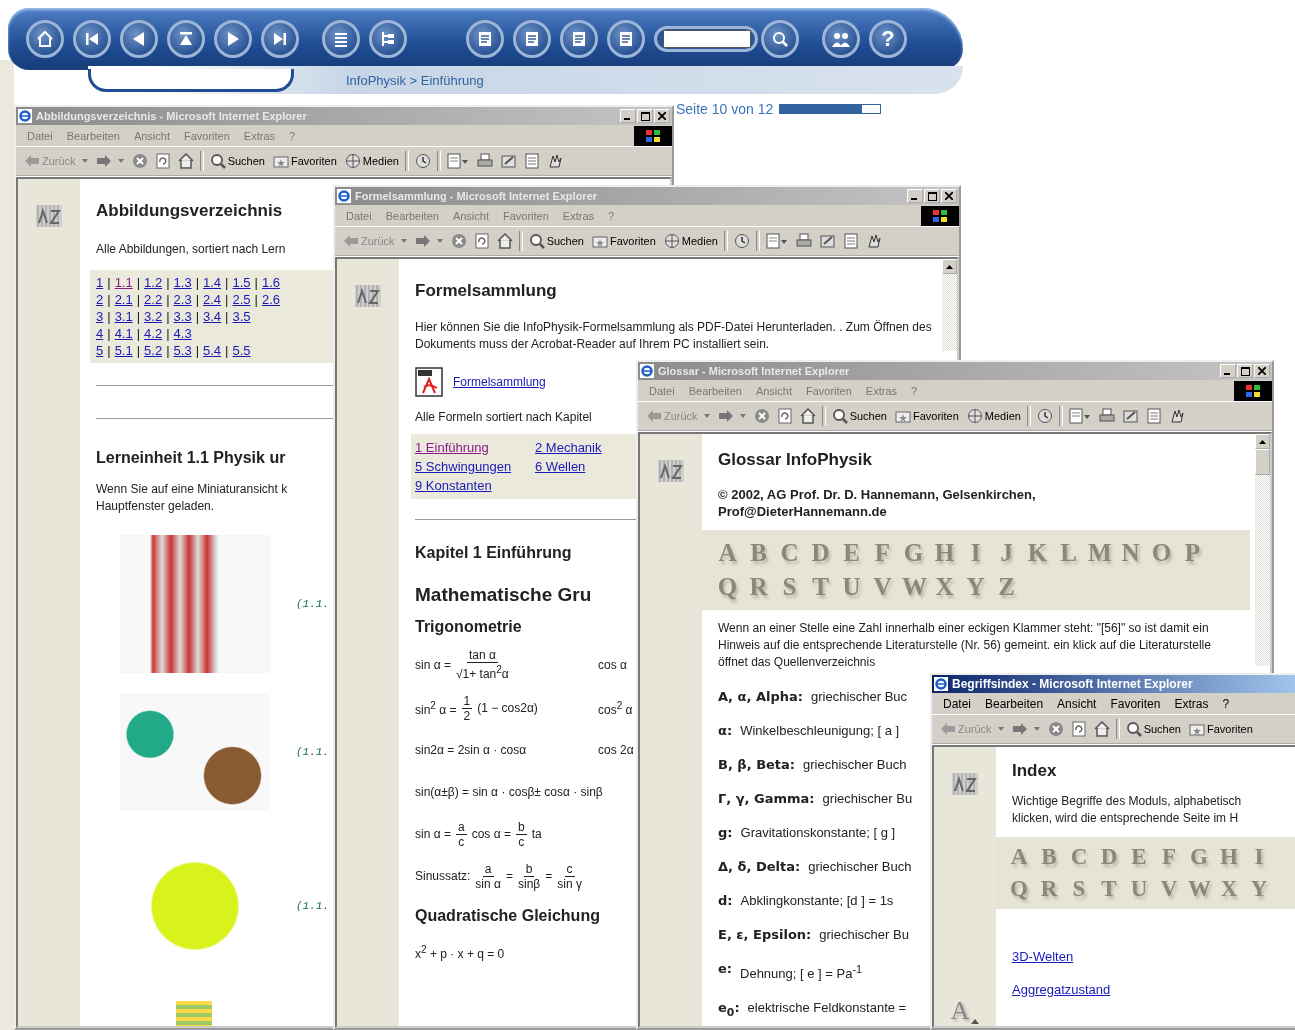 The image size is (1295, 1030). What do you see at coordinates (182, 316) in the screenshot?
I see `figure-link: 3.3` at bounding box center [182, 316].